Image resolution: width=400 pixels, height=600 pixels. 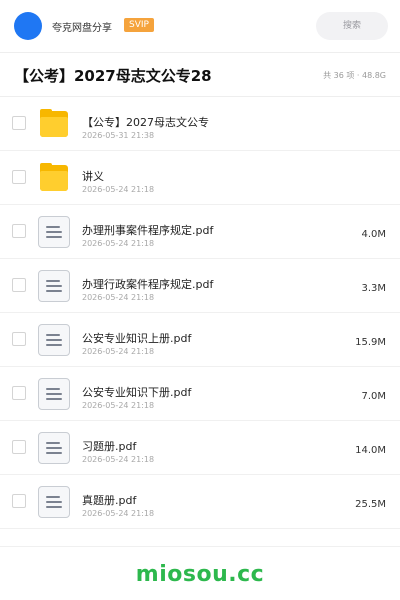 I want to click on file-row: 公安专业知识上册.pdf 2026-05-24 21:18 15.9M, so click(x=200, y=340).